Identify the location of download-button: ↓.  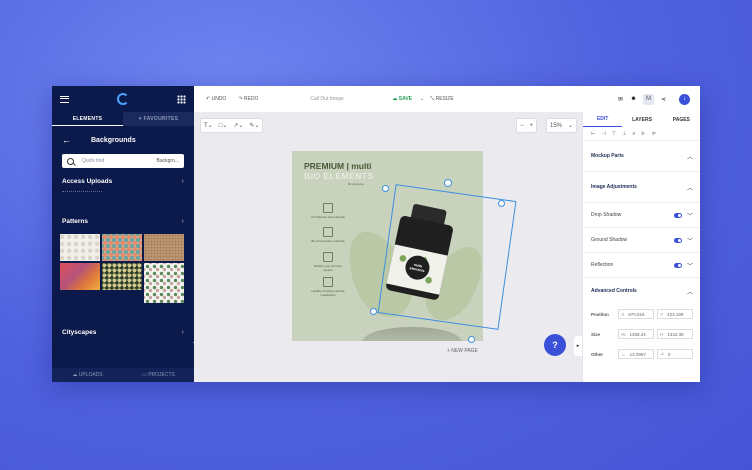
(684, 99).